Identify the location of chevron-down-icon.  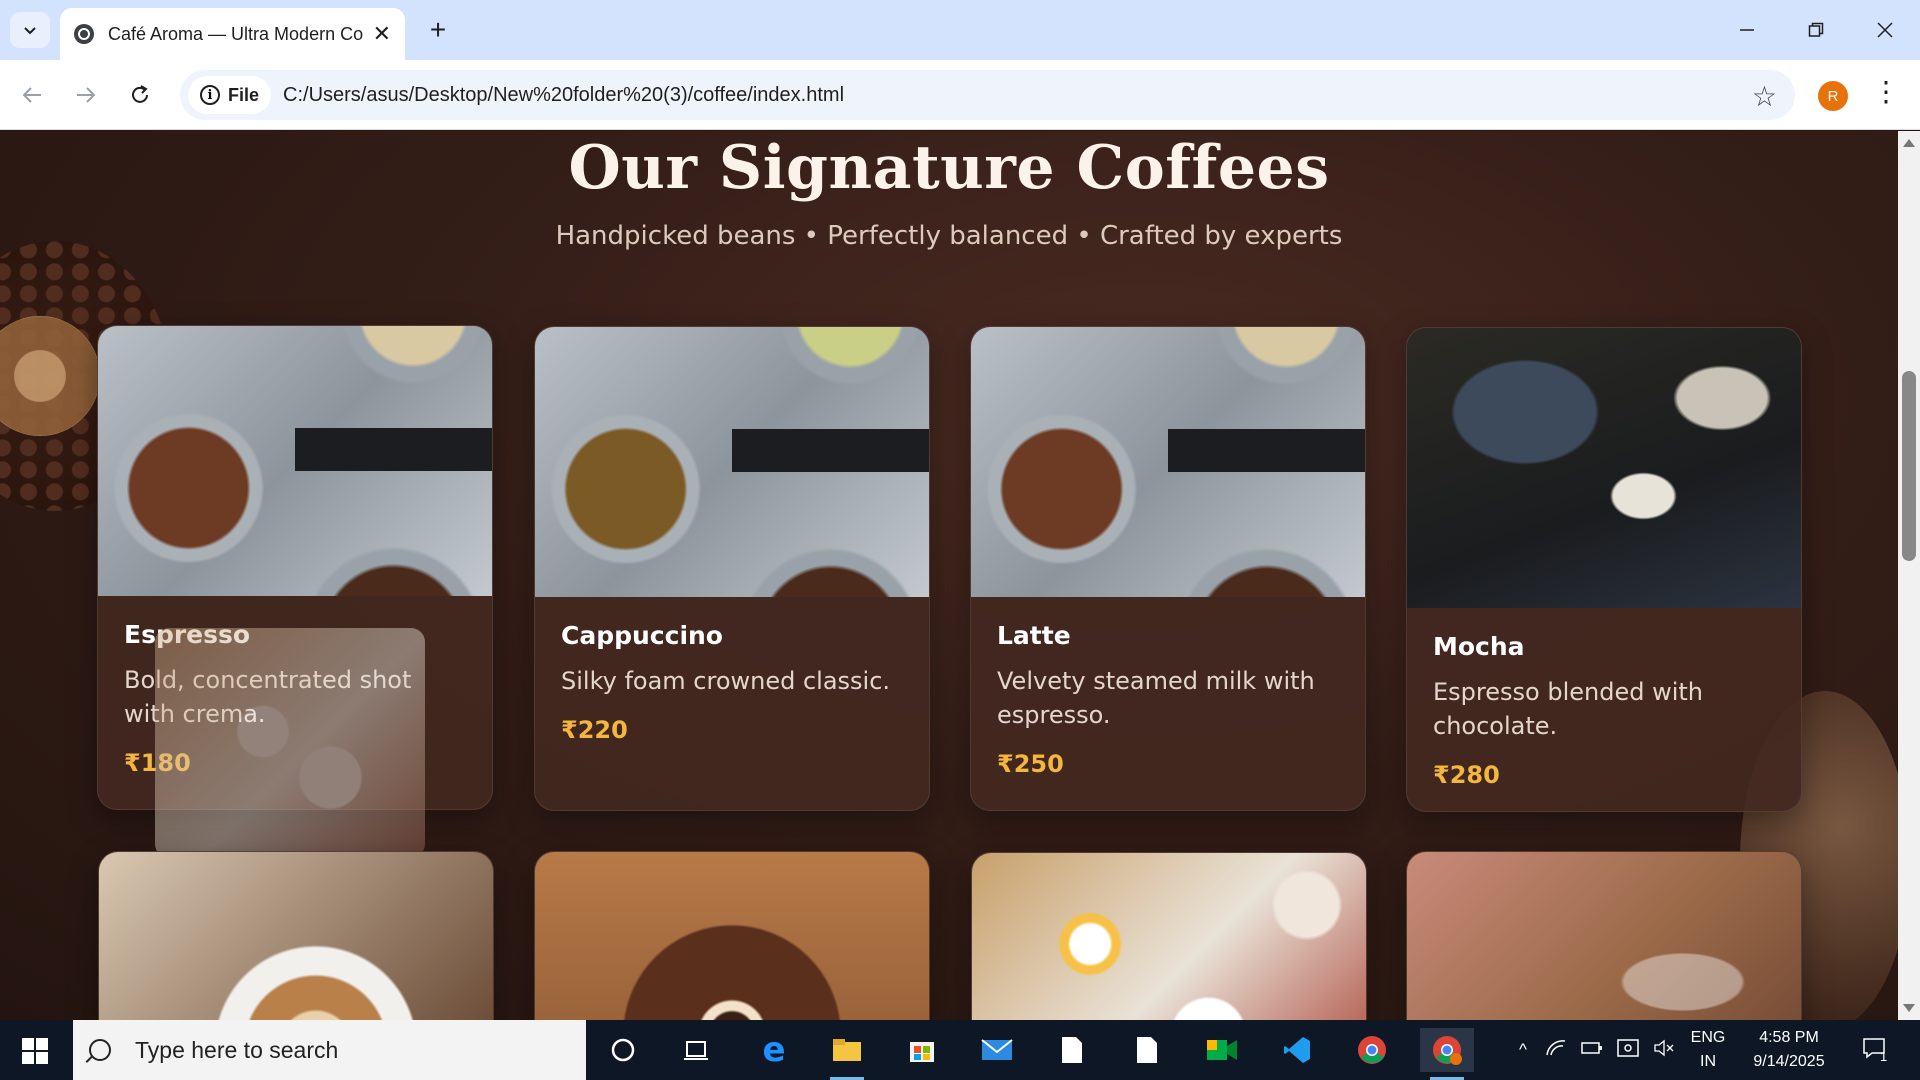
(30, 31).